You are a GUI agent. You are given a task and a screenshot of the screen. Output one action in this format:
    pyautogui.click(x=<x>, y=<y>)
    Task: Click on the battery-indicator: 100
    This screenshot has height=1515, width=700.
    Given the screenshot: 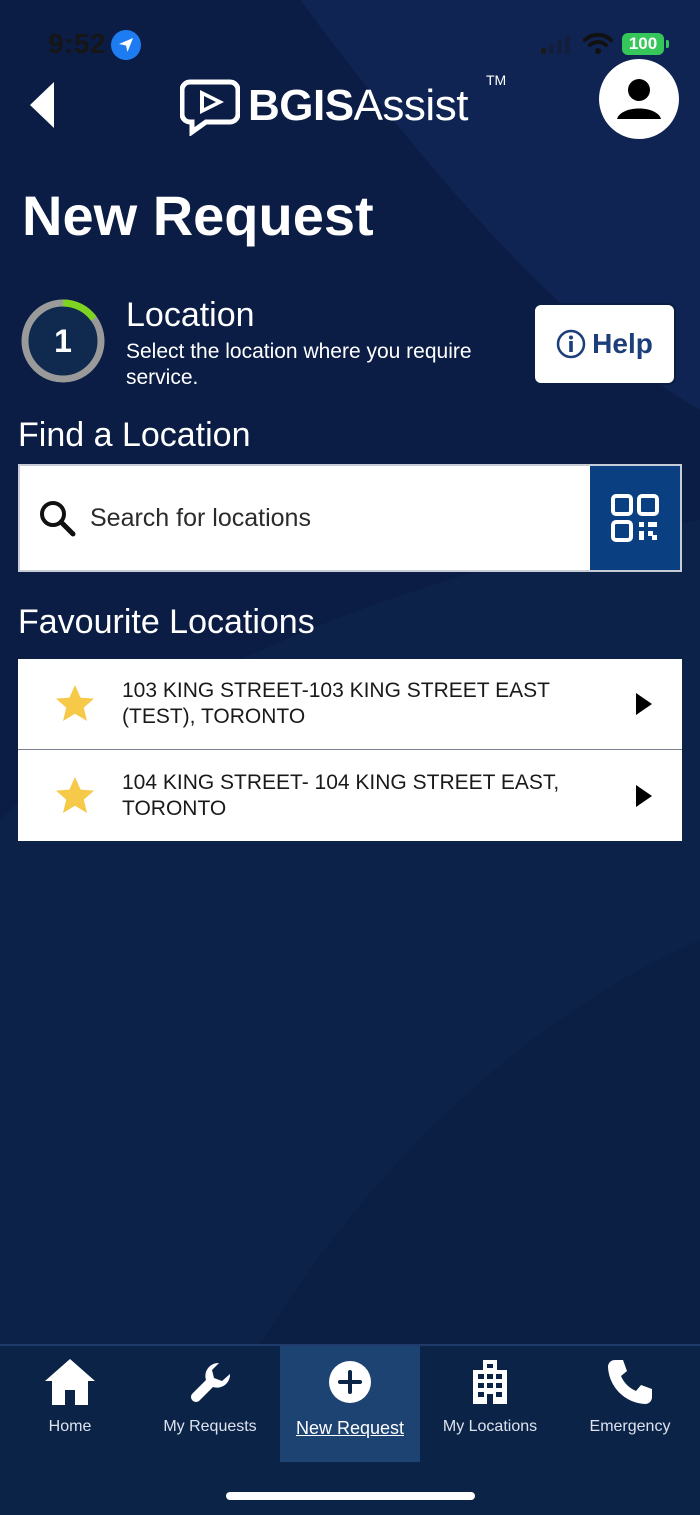 What is the action you would take?
    pyautogui.click(x=643, y=44)
    